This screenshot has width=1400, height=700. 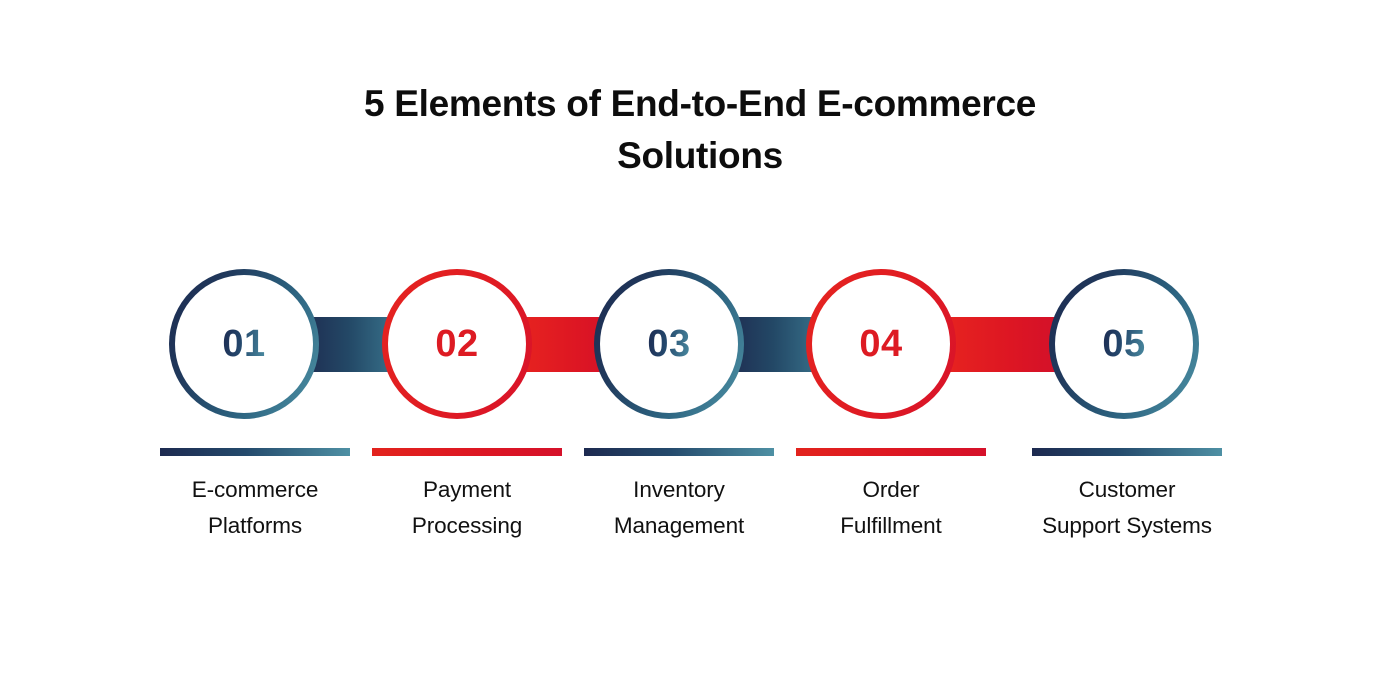 What do you see at coordinates (679, 508) in the screenshot?
I see `label-text-3: Inventory Management` at bounding box center [679, 508].